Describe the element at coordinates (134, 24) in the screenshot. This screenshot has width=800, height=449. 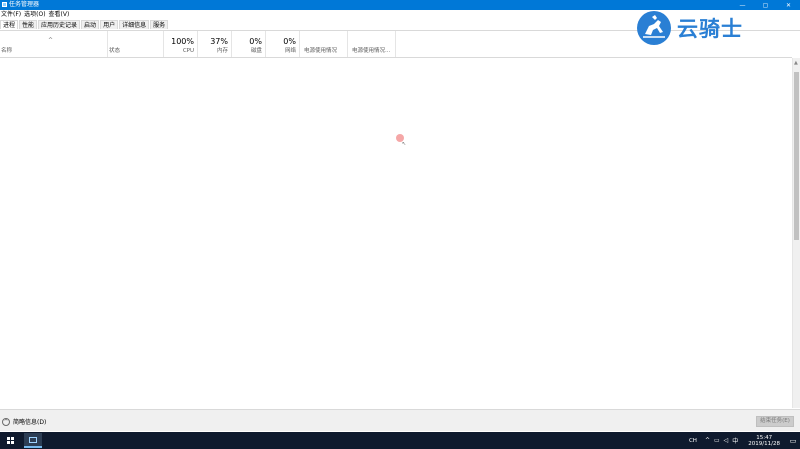
I see `tab-details: 详细信息` at that location.